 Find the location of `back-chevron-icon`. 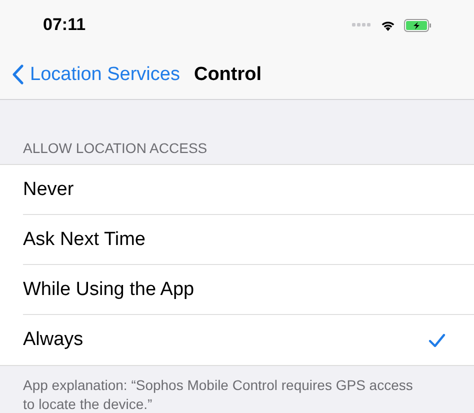

back-chevron-icon is located at coordinates (18, 74).